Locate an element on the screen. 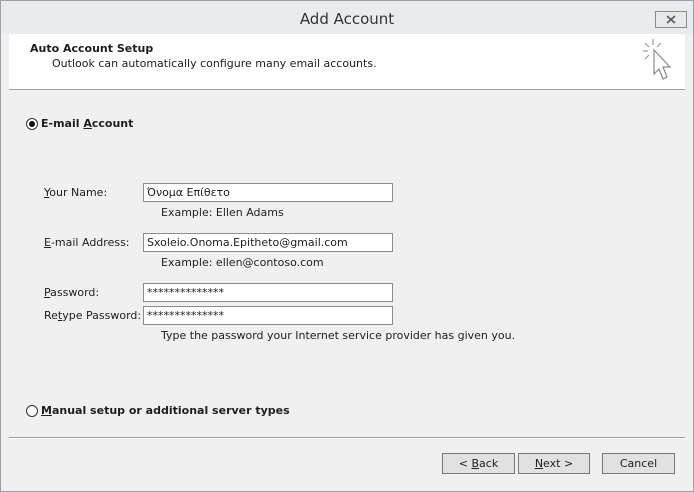 This screenshot has width=694, height=492. title-bar: Add Account is located at coordinates (347, 17).